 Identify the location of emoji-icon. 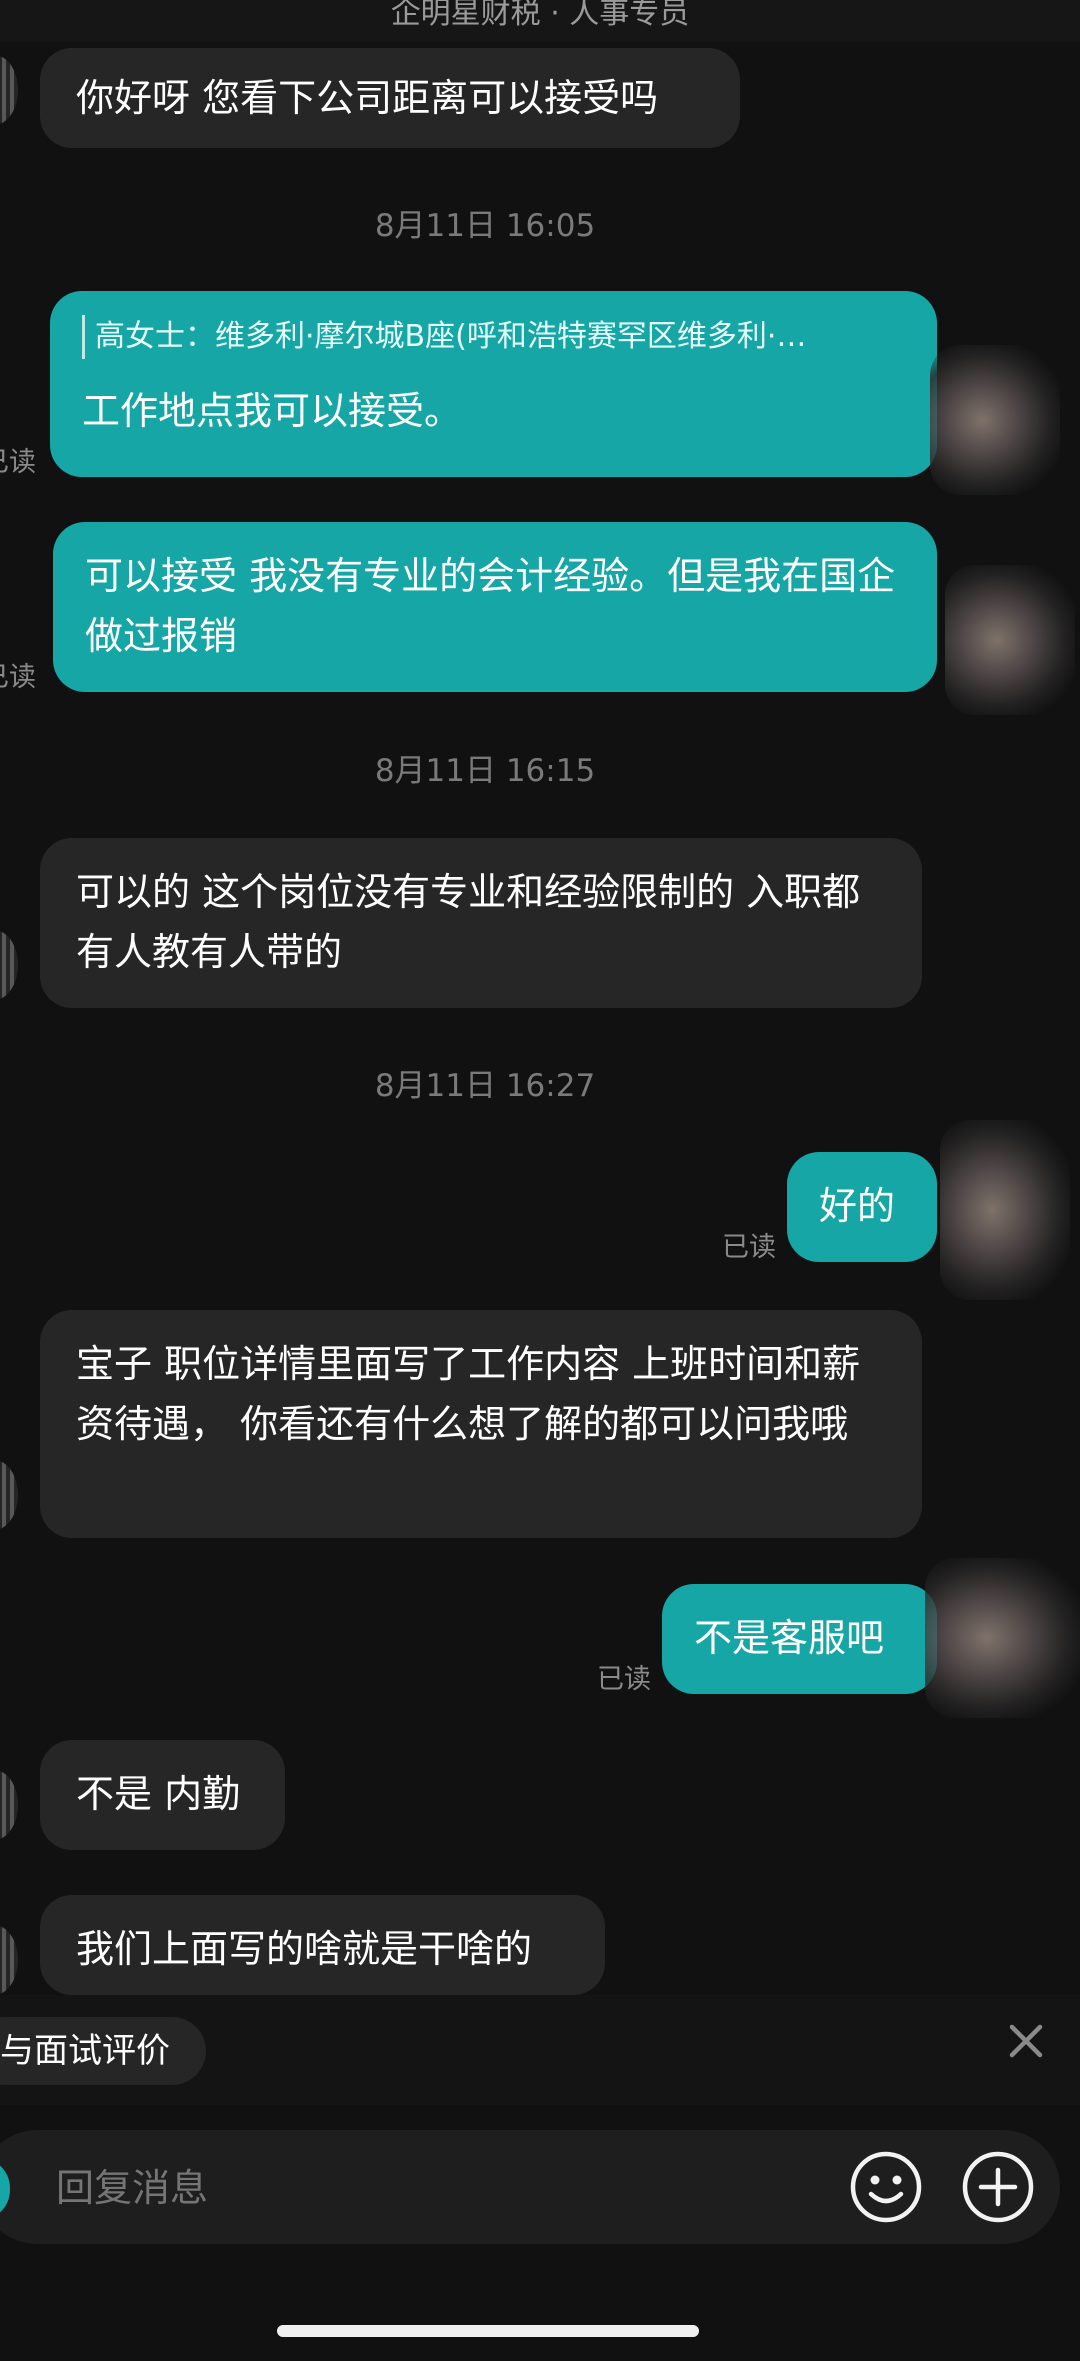
(886, 2187).